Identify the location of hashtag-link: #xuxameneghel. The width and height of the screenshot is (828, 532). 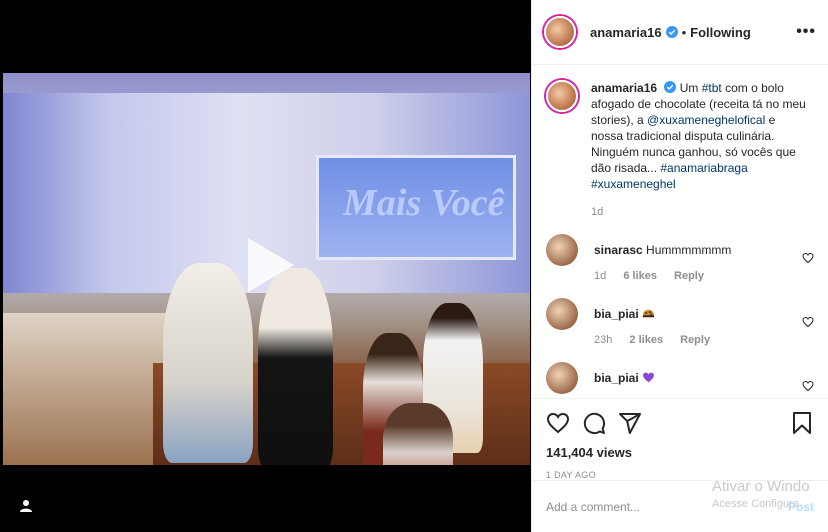
(633, 184).